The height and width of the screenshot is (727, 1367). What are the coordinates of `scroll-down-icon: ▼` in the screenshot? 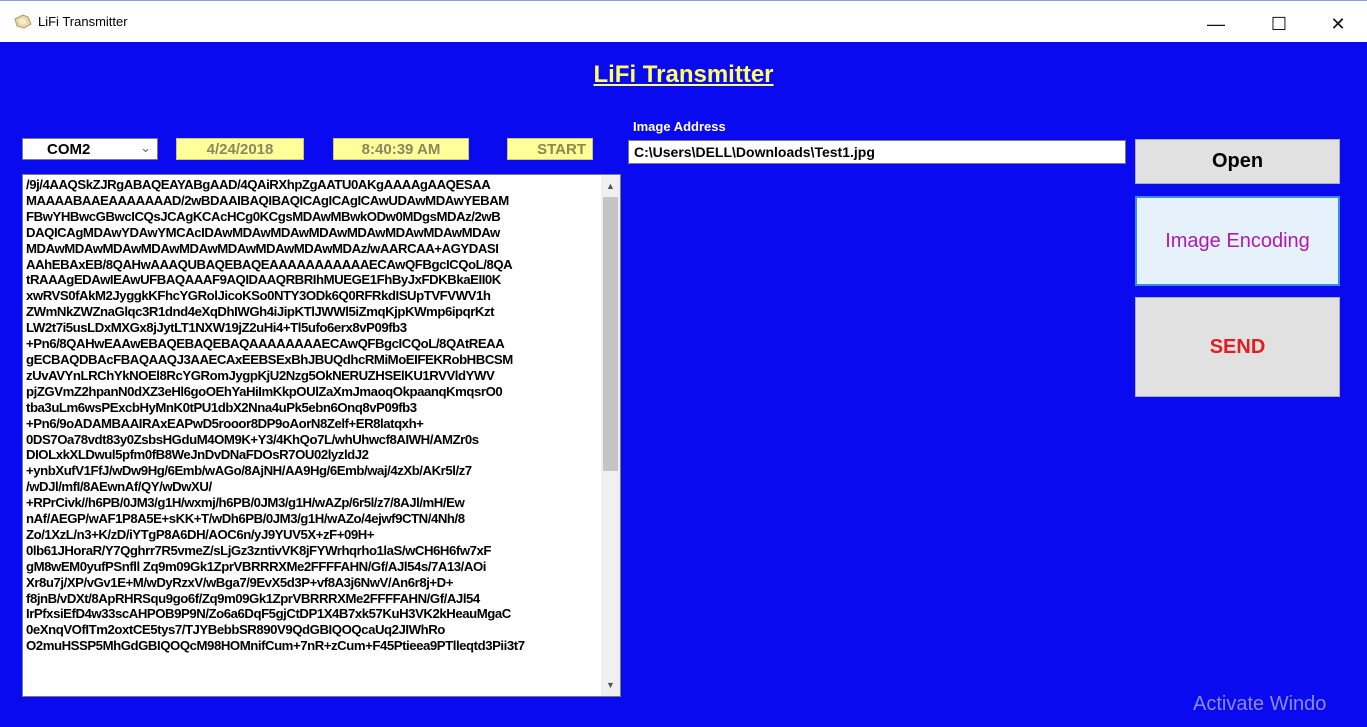 It's located at (610, 685).